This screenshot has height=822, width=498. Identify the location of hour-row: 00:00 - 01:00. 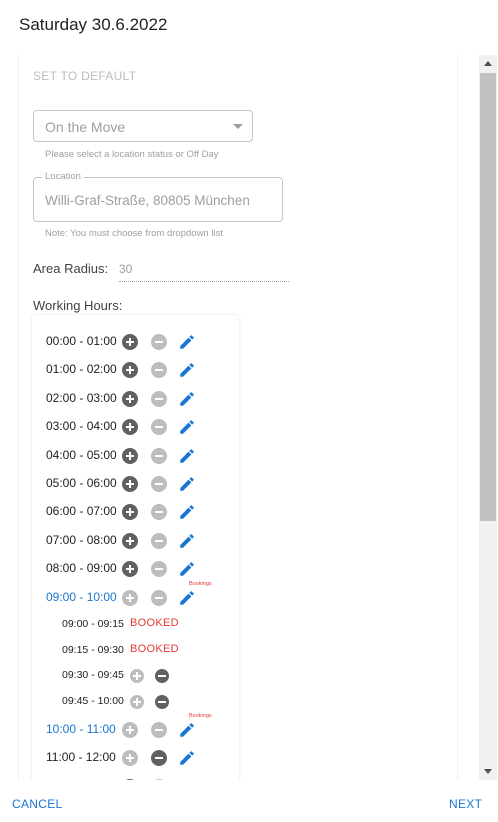
(135, 342).